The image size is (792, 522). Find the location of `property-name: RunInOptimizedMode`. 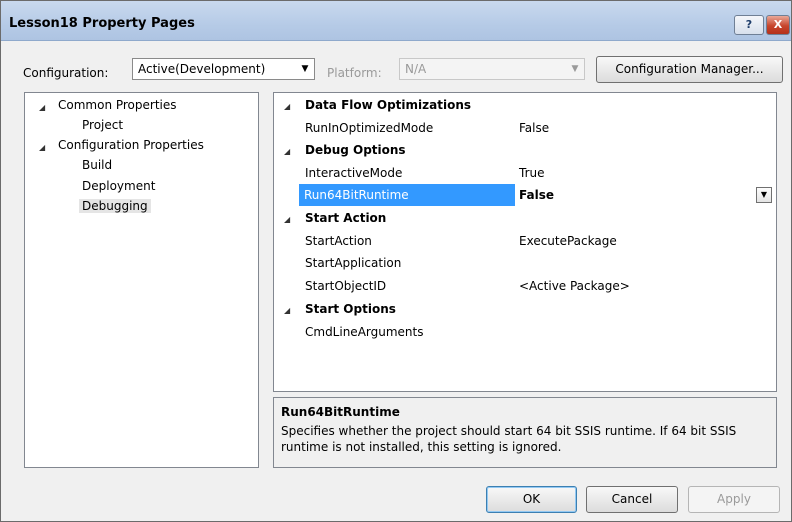

property-name: RunInOptimizedMode is located at coordinates (369, 128).